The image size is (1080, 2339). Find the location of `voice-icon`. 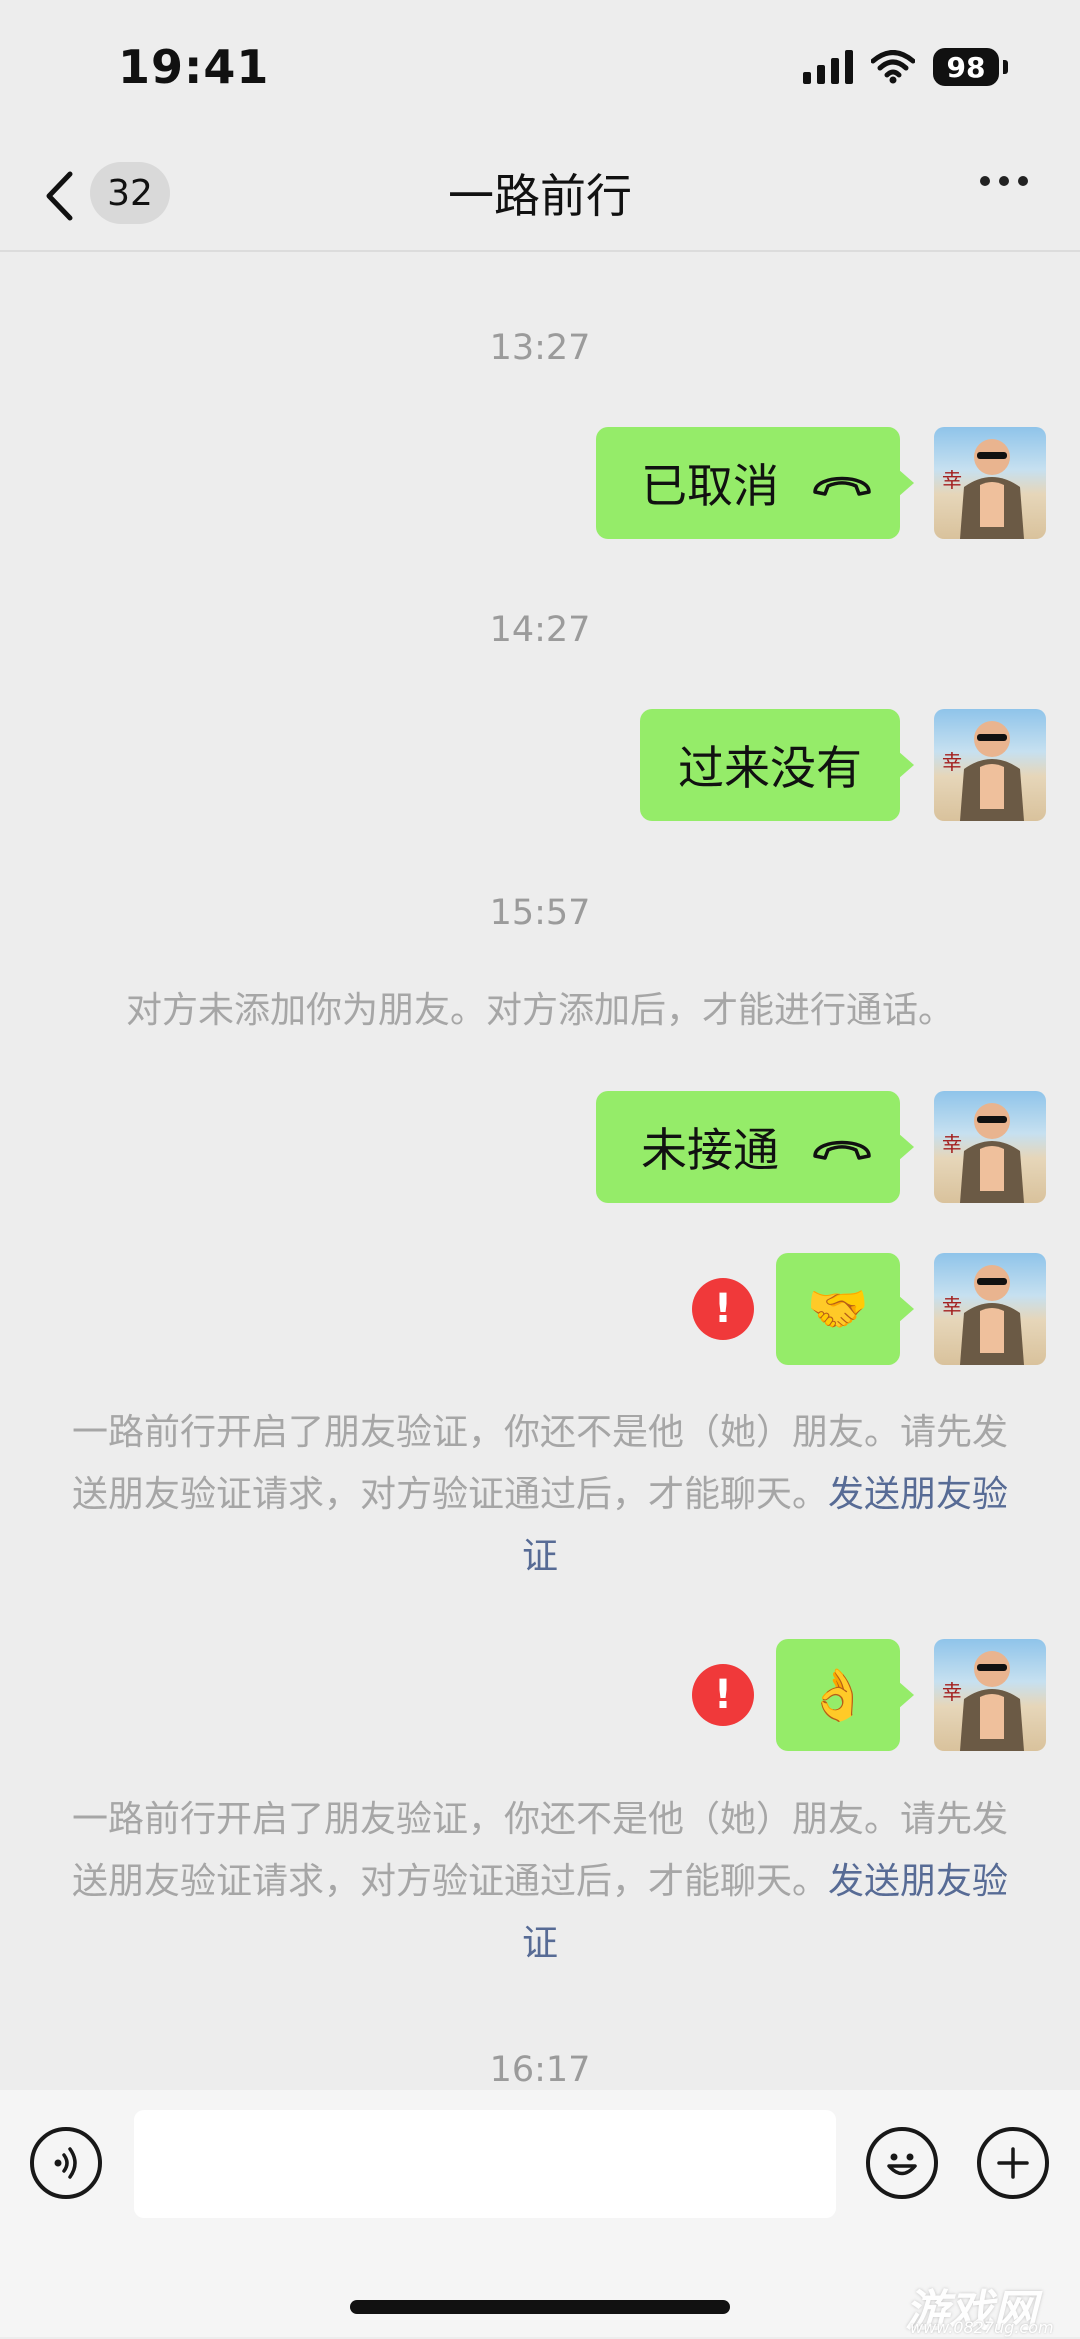

voice-icon is located at coordinates (65, 2163).